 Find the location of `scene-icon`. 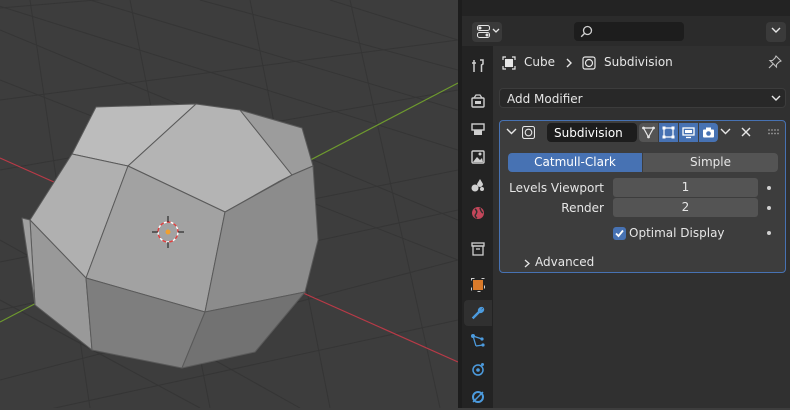

scene-icon is located at coordinates (477, 185).